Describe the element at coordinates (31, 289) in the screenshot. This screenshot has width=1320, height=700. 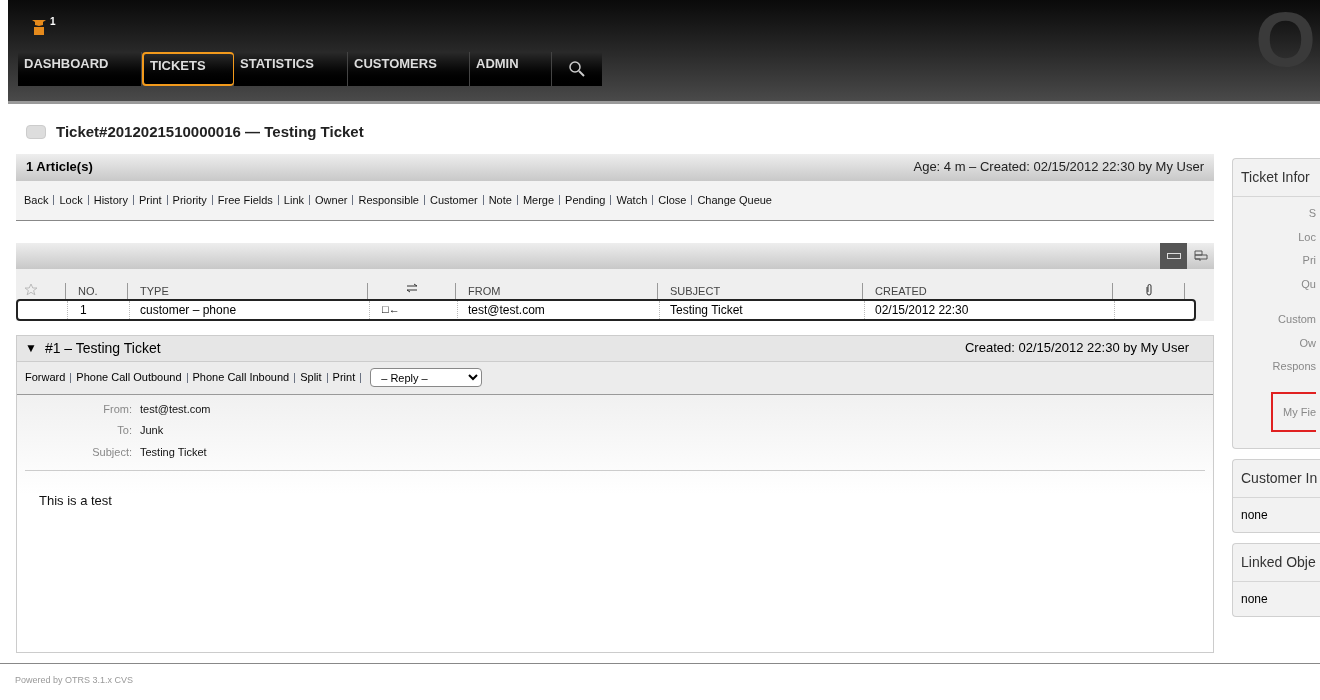
I see `star-icon` at that location.